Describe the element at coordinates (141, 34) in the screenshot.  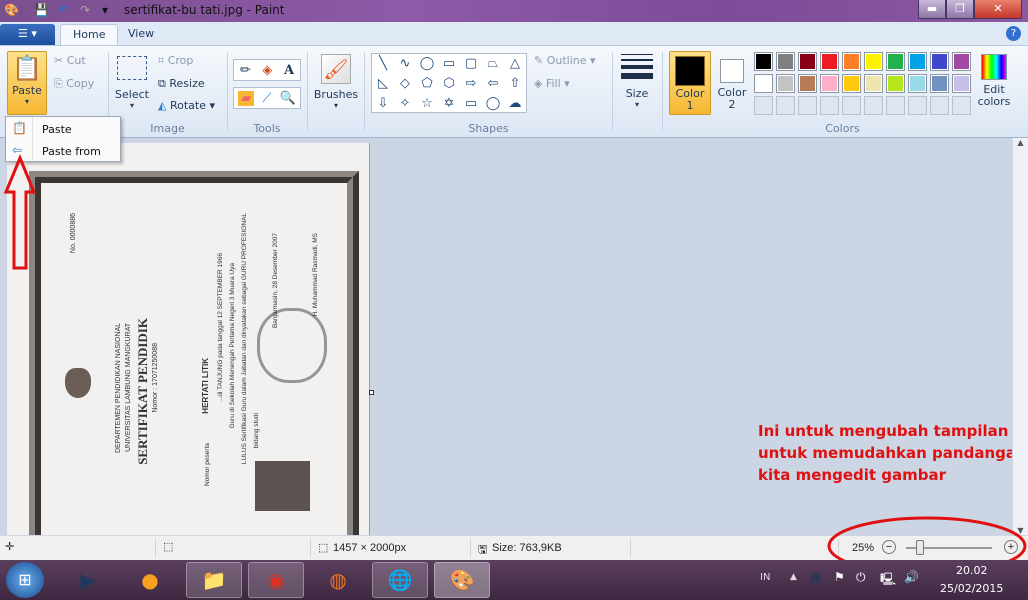
I see `tab-view: View` at that location.